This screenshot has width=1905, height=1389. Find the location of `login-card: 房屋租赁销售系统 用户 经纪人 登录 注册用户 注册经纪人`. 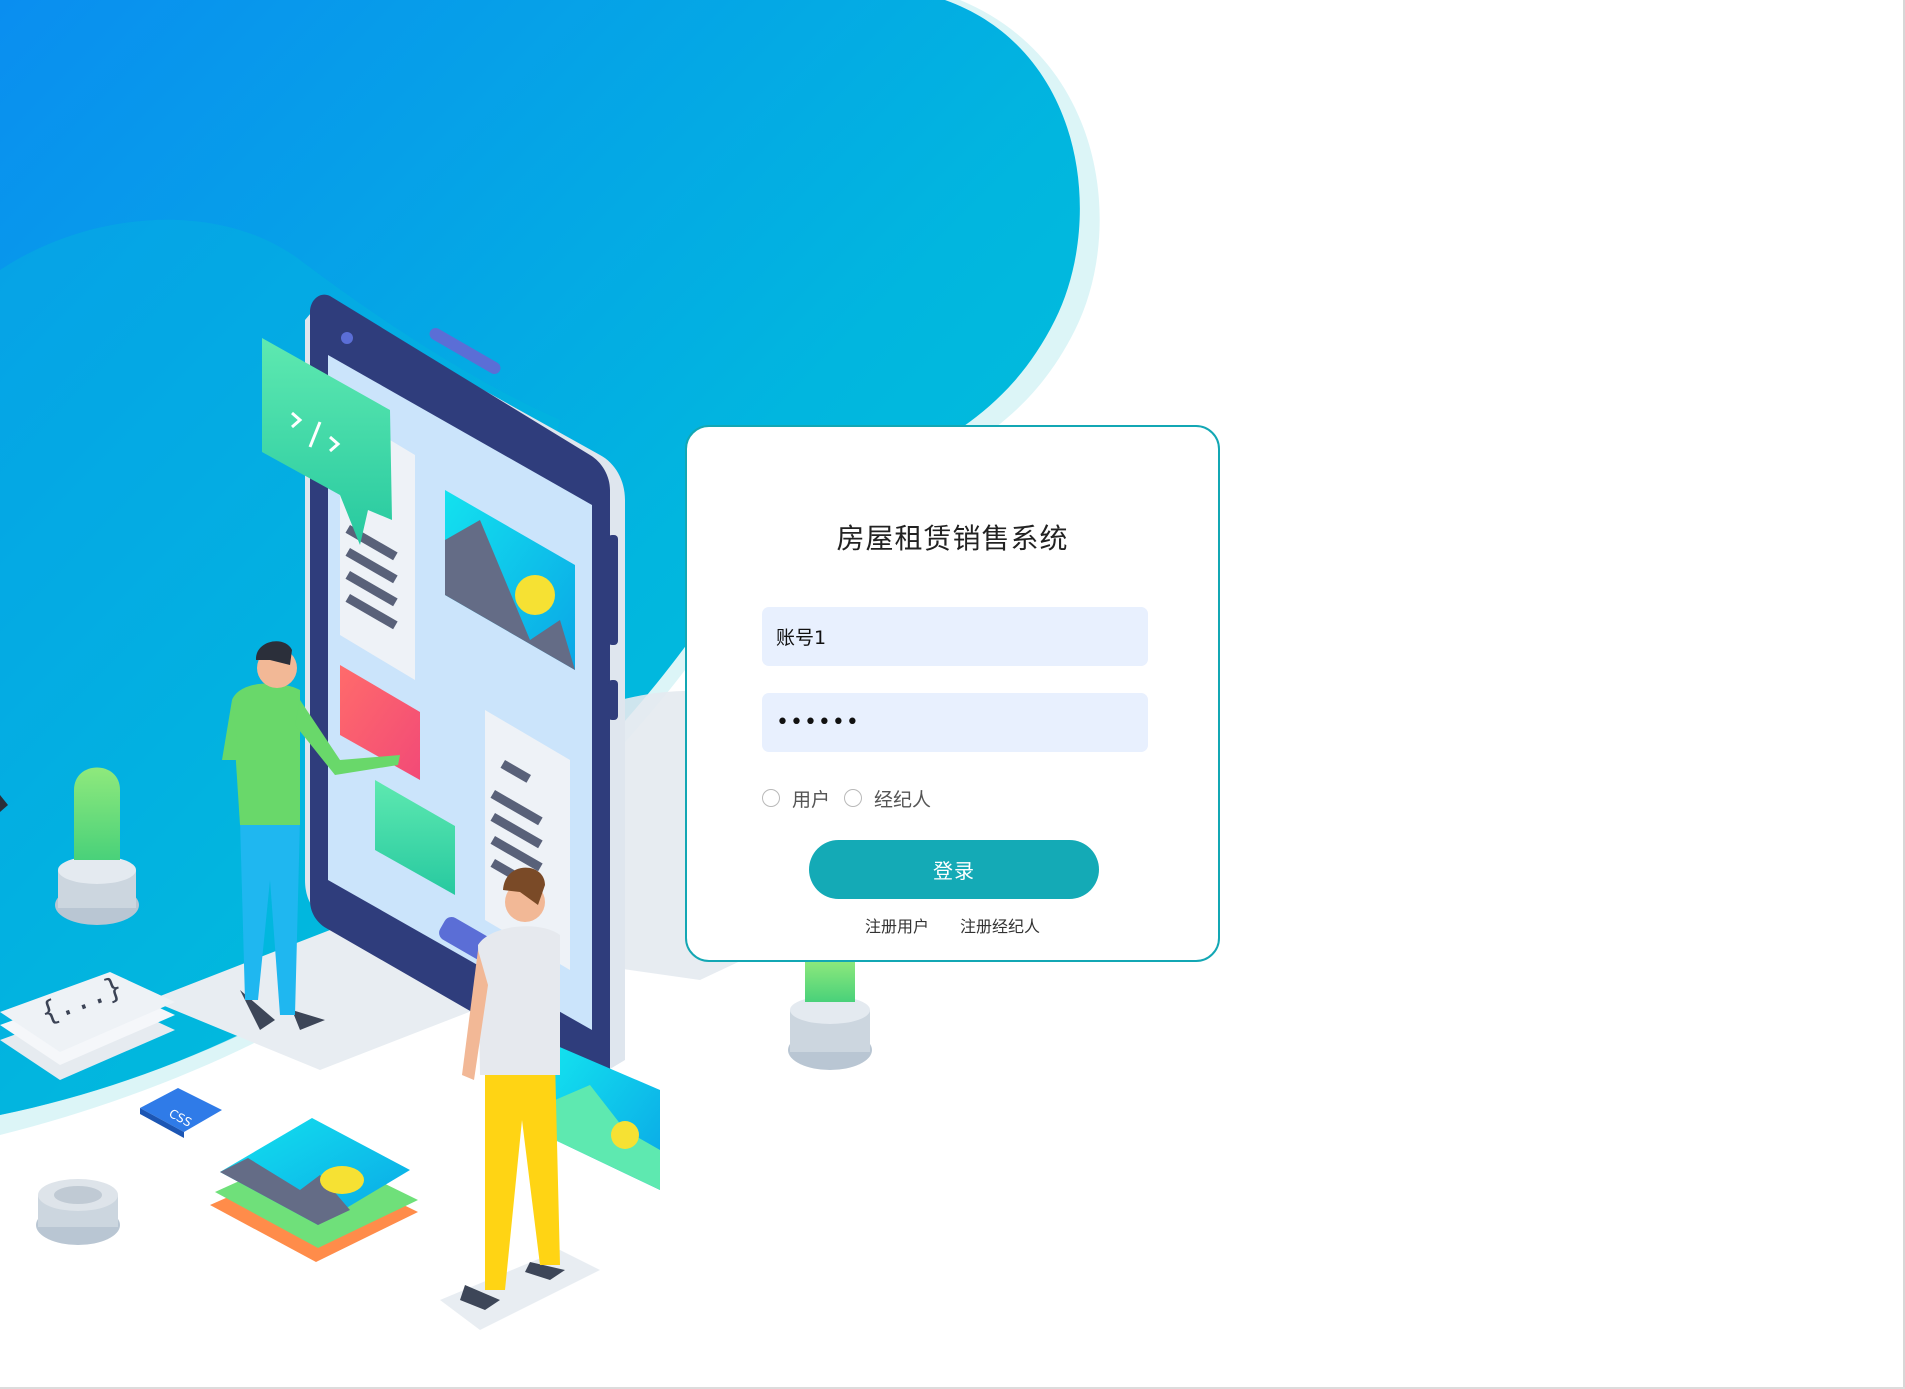

login-card: 房屋租赁销售系统 用户 经纪人 登录 注册用户 注册经纪人 is located at coordinates (952, 693).